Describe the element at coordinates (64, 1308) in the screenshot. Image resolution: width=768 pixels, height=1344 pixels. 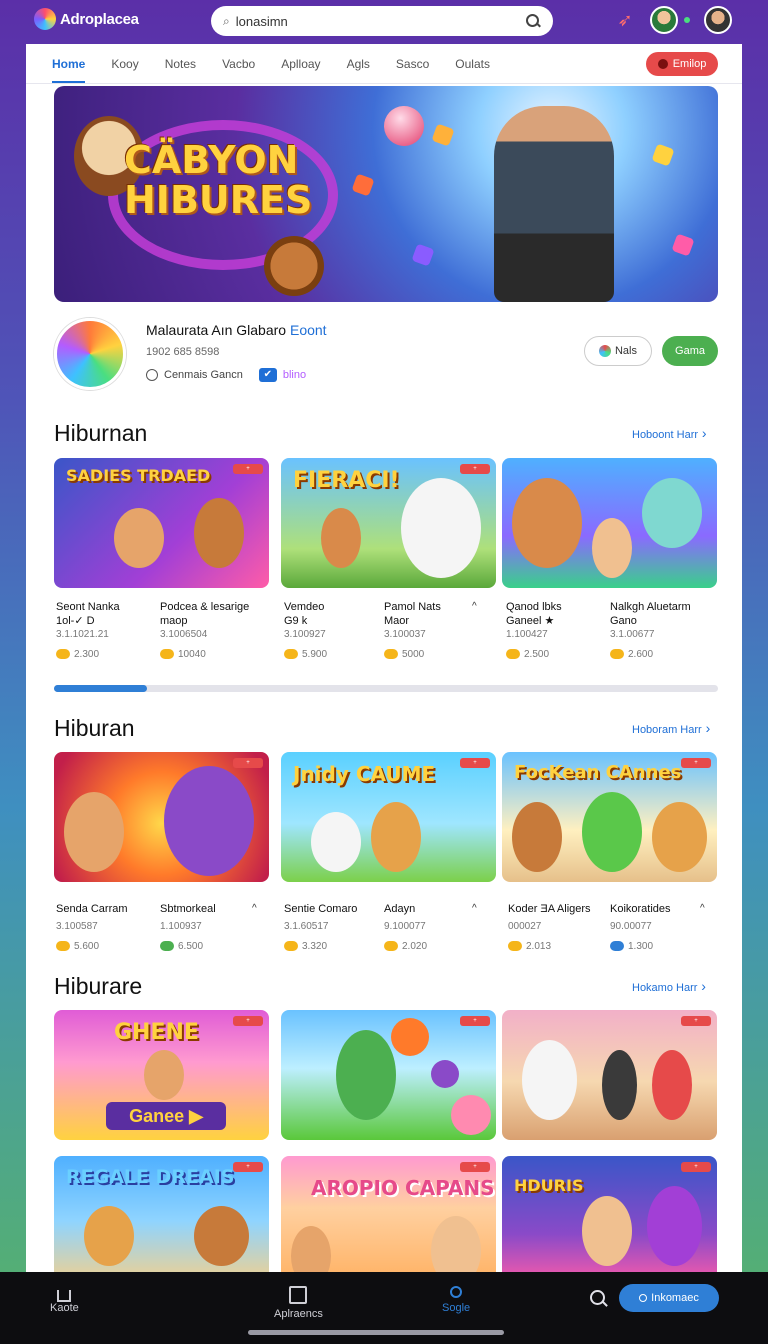
I see `bottom-nav-label: Kaote` at that location.